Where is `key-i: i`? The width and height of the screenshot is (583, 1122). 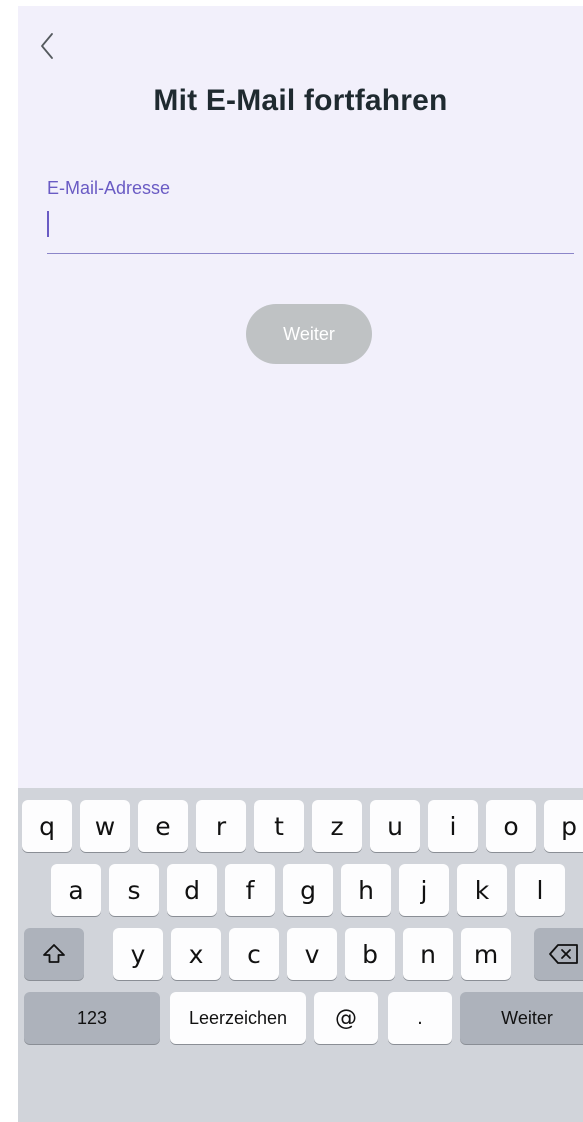
key-i: i is located at coordinates (453, 826).